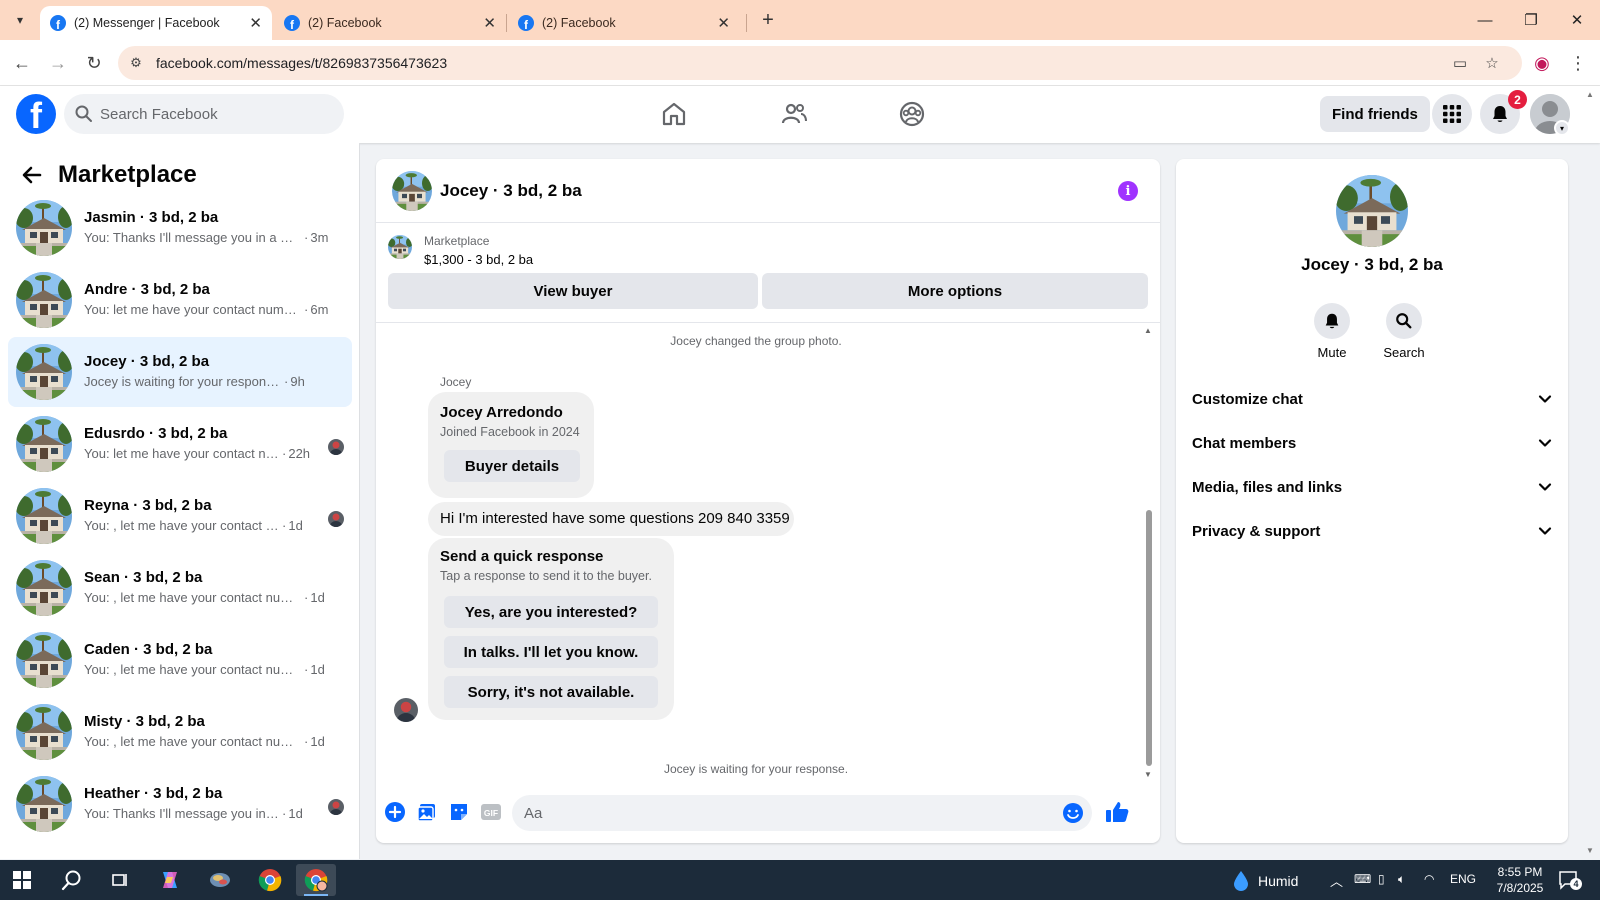 The width and height of the screenshot is (1600, 900). What do you see at coordinates (270, 880) in the screenshot?
I see `chrome-icon` at bounding box center [270, 880].